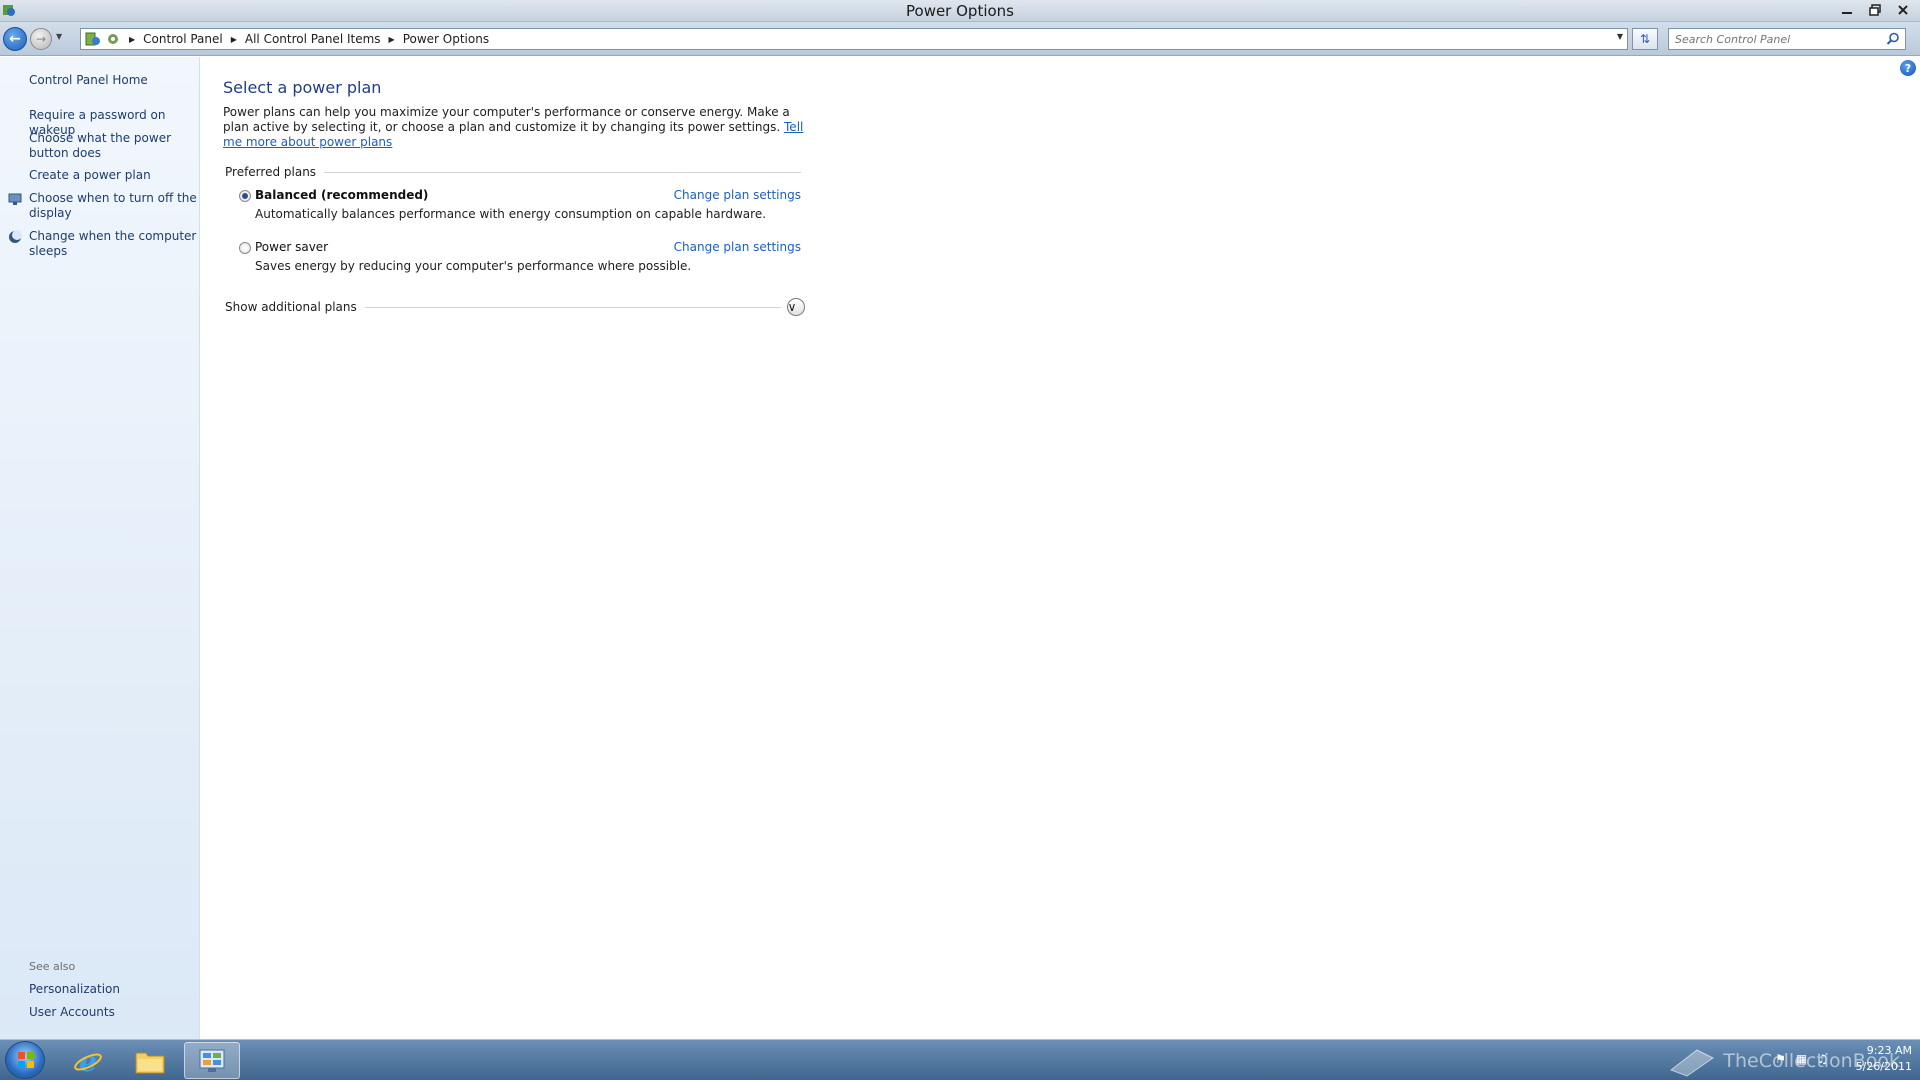 Image resolution: width=1920 pixels, height=1080 pixels. Describe the element at coordinates (113, 175) in the screenshot. I see `create-plan-link: Create a power plan` at that location.